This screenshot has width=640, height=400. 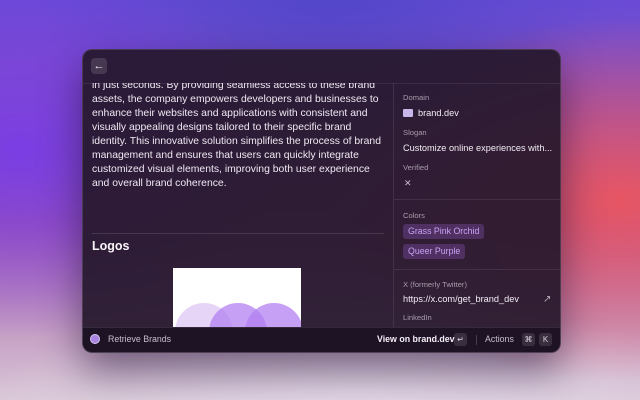 I want to click on command-key-icon: ⌘, so click(x=528, y=339).